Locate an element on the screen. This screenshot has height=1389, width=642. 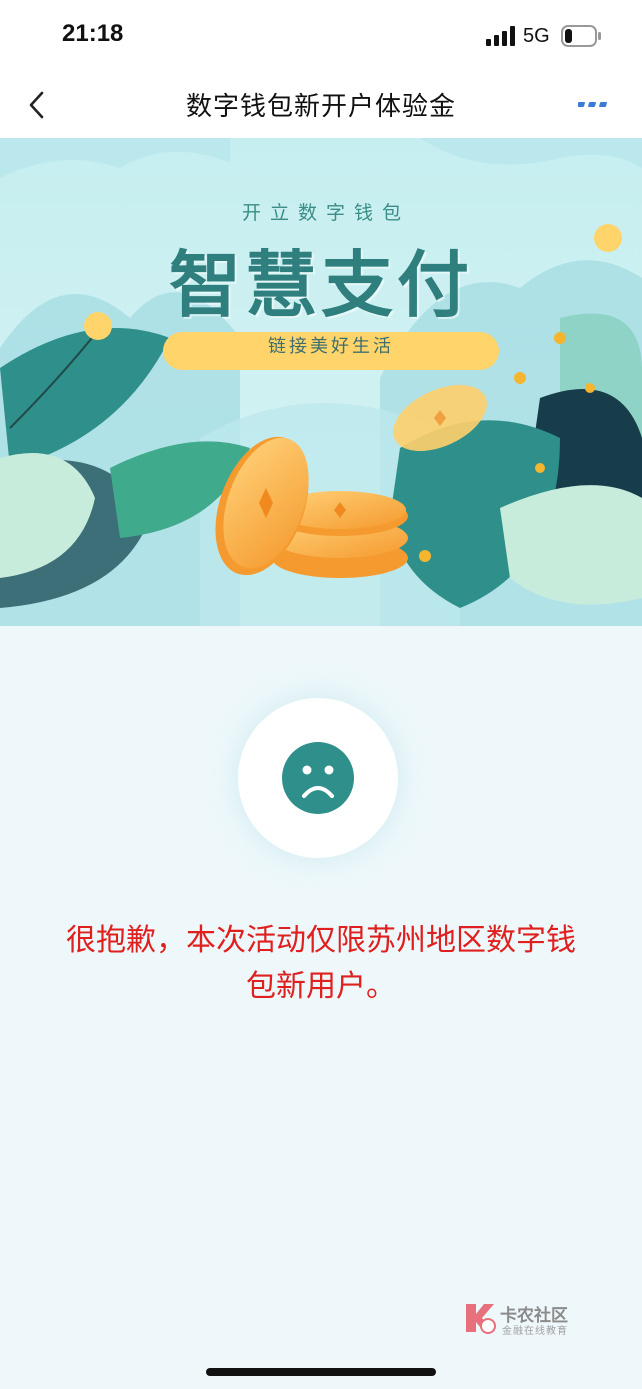
result-icon-container is located at coordinates (318, 778).